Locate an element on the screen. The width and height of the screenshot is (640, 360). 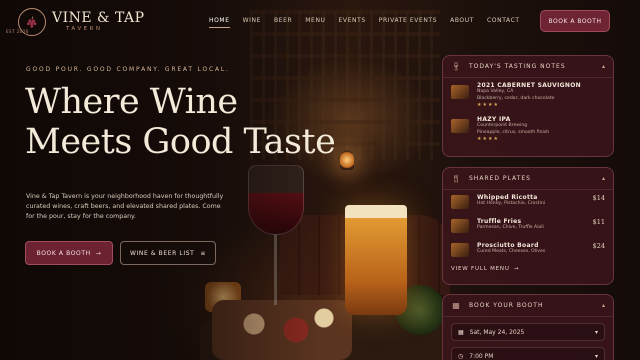
headline-line-1: Where Wine is located at coordinates (131, 102).